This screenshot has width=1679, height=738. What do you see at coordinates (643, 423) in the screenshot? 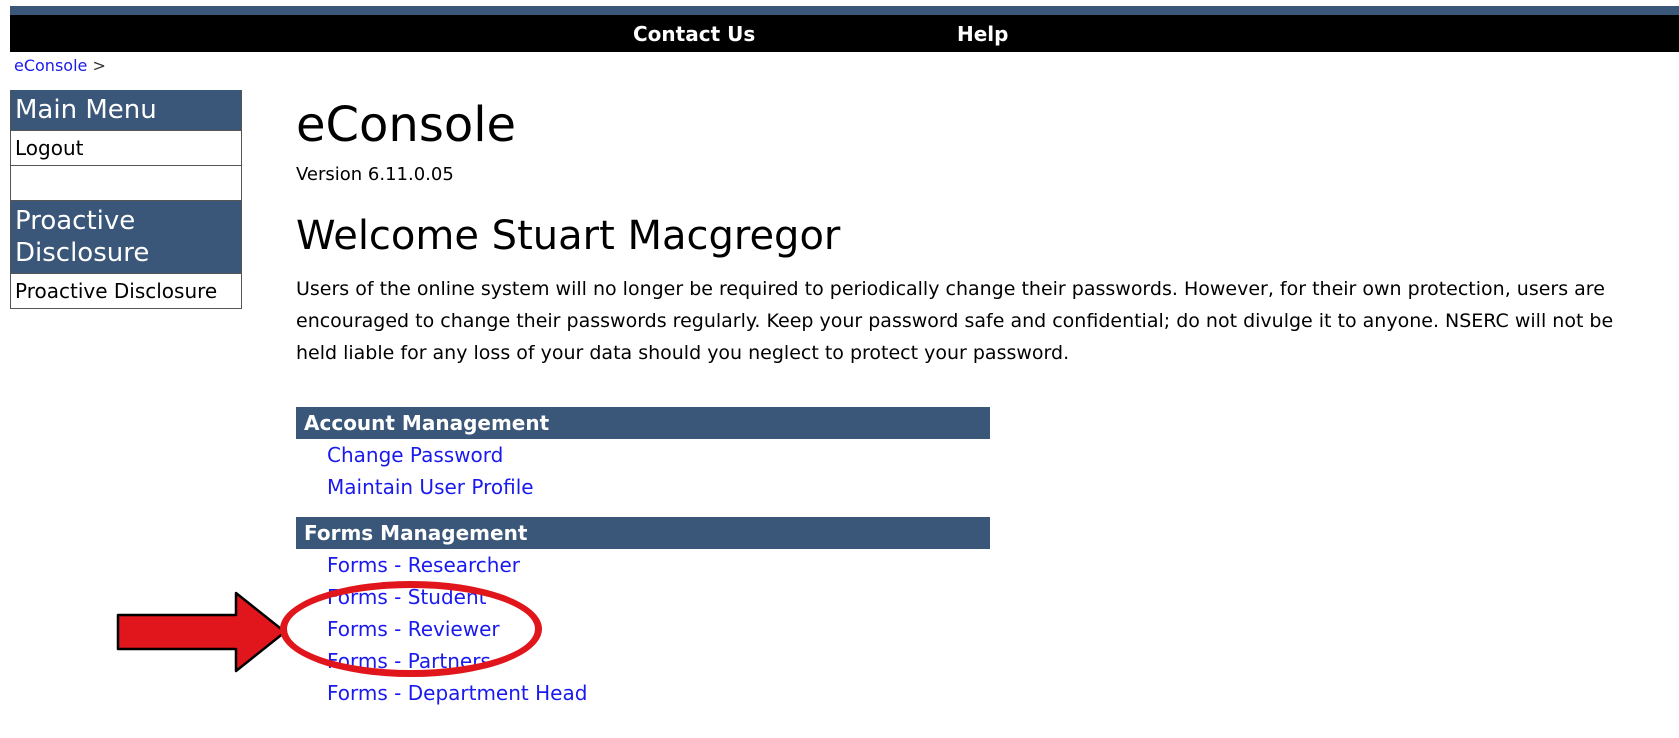
I see `account-management-heading: Account Management` at bounding box center [643, 423].